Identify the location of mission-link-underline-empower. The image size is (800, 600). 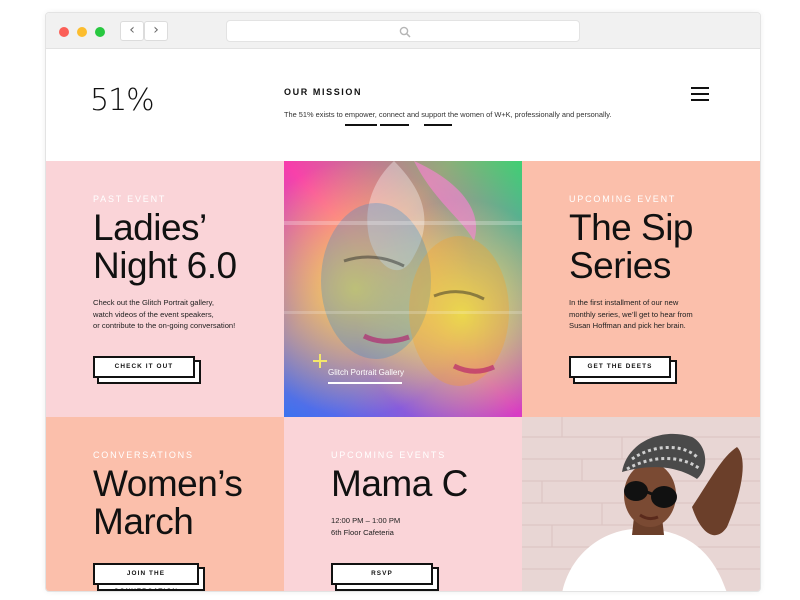
(361, 125).